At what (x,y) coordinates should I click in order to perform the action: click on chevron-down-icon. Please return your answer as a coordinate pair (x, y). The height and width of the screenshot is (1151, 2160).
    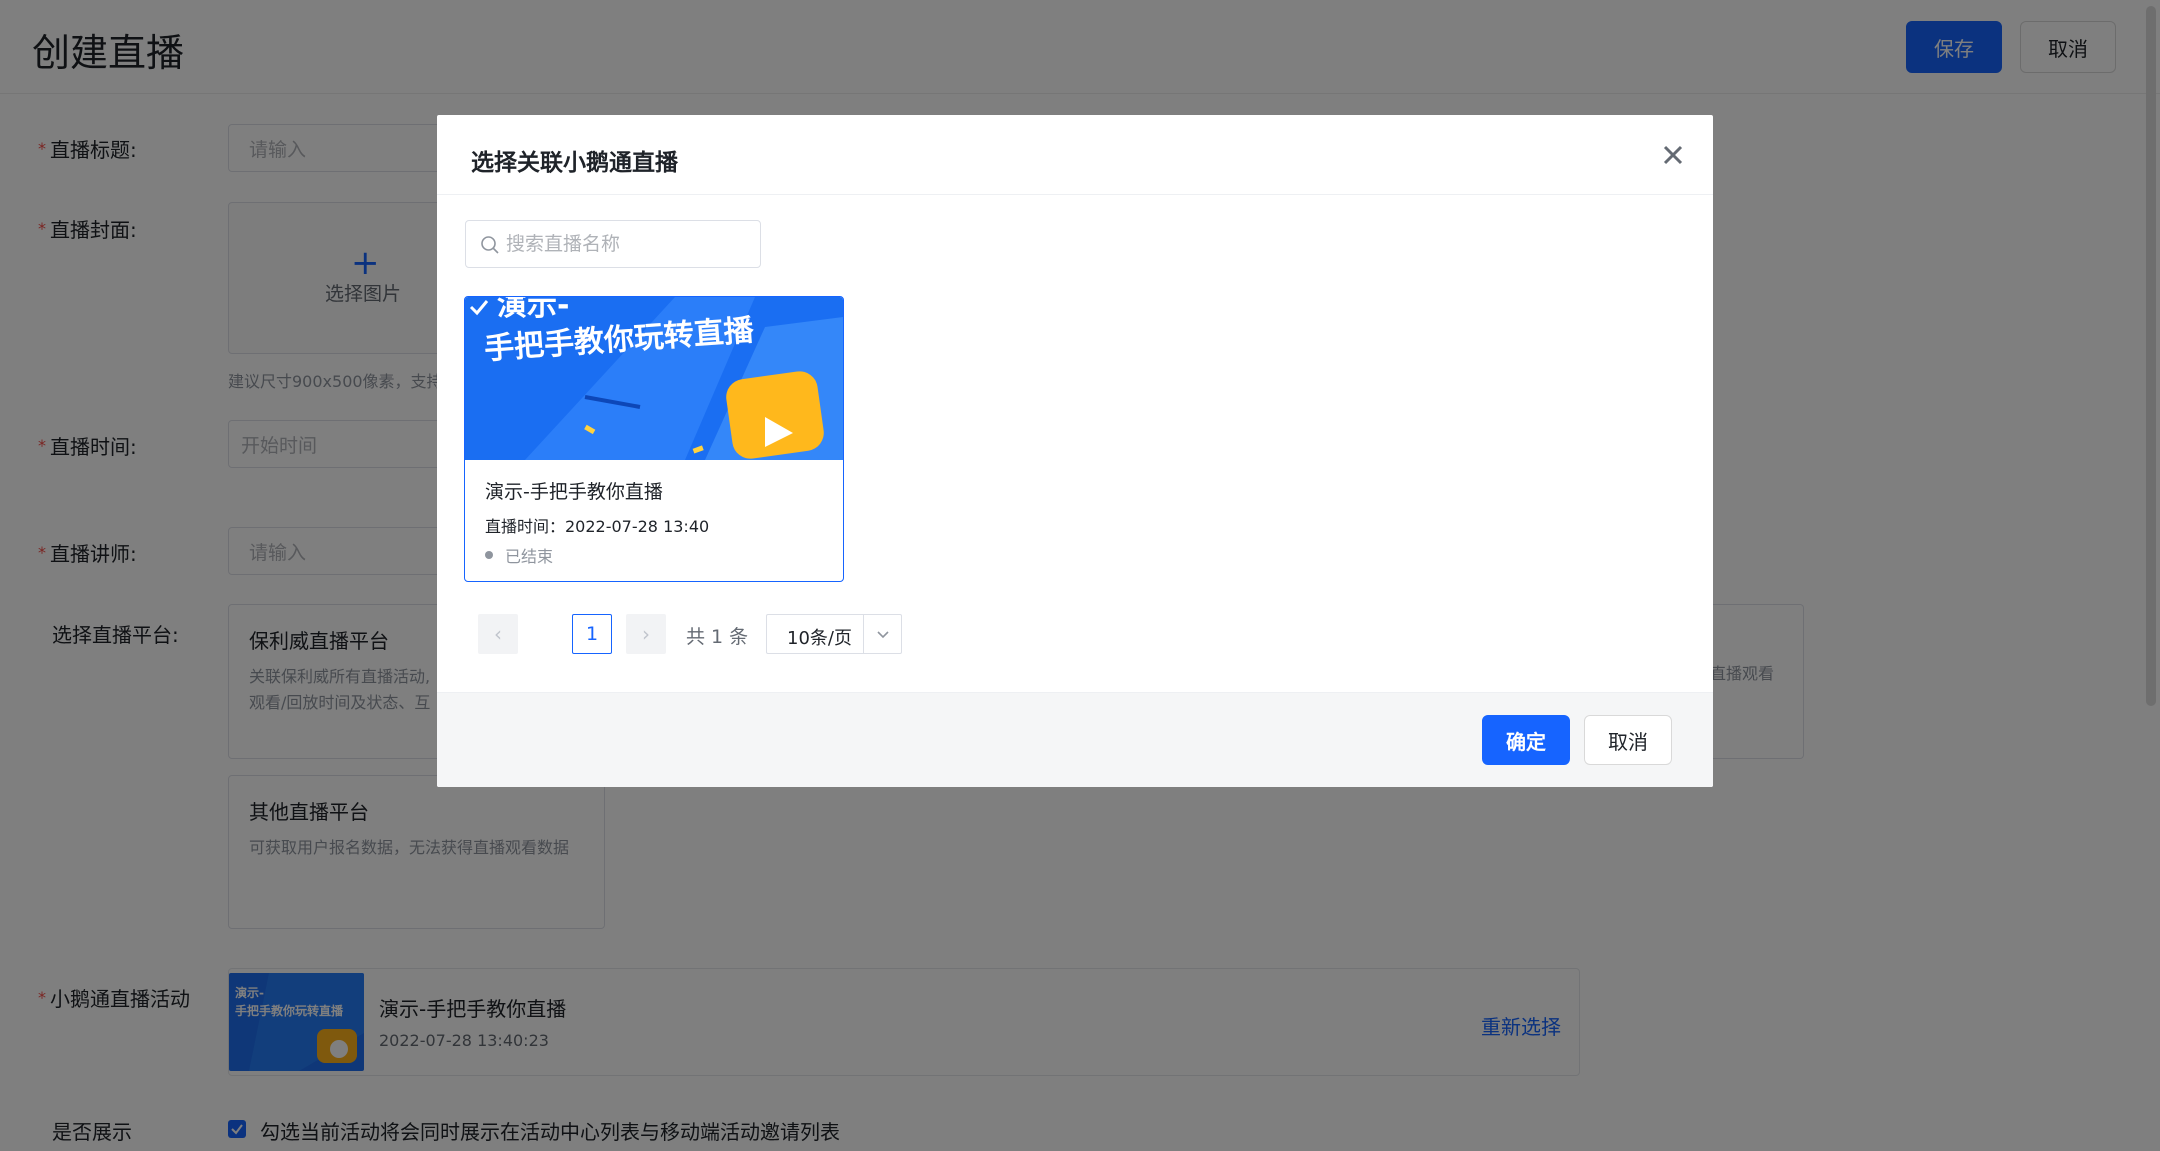
    Looking at the image, I should click on (883, 636).